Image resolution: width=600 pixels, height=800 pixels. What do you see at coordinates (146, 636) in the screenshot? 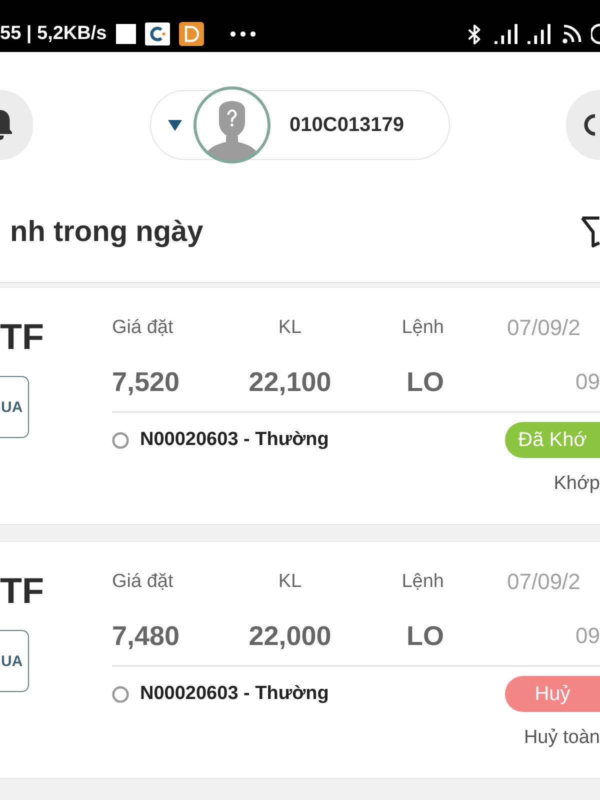
I see `price-value: 7,480` at bounding box center [146, 636].